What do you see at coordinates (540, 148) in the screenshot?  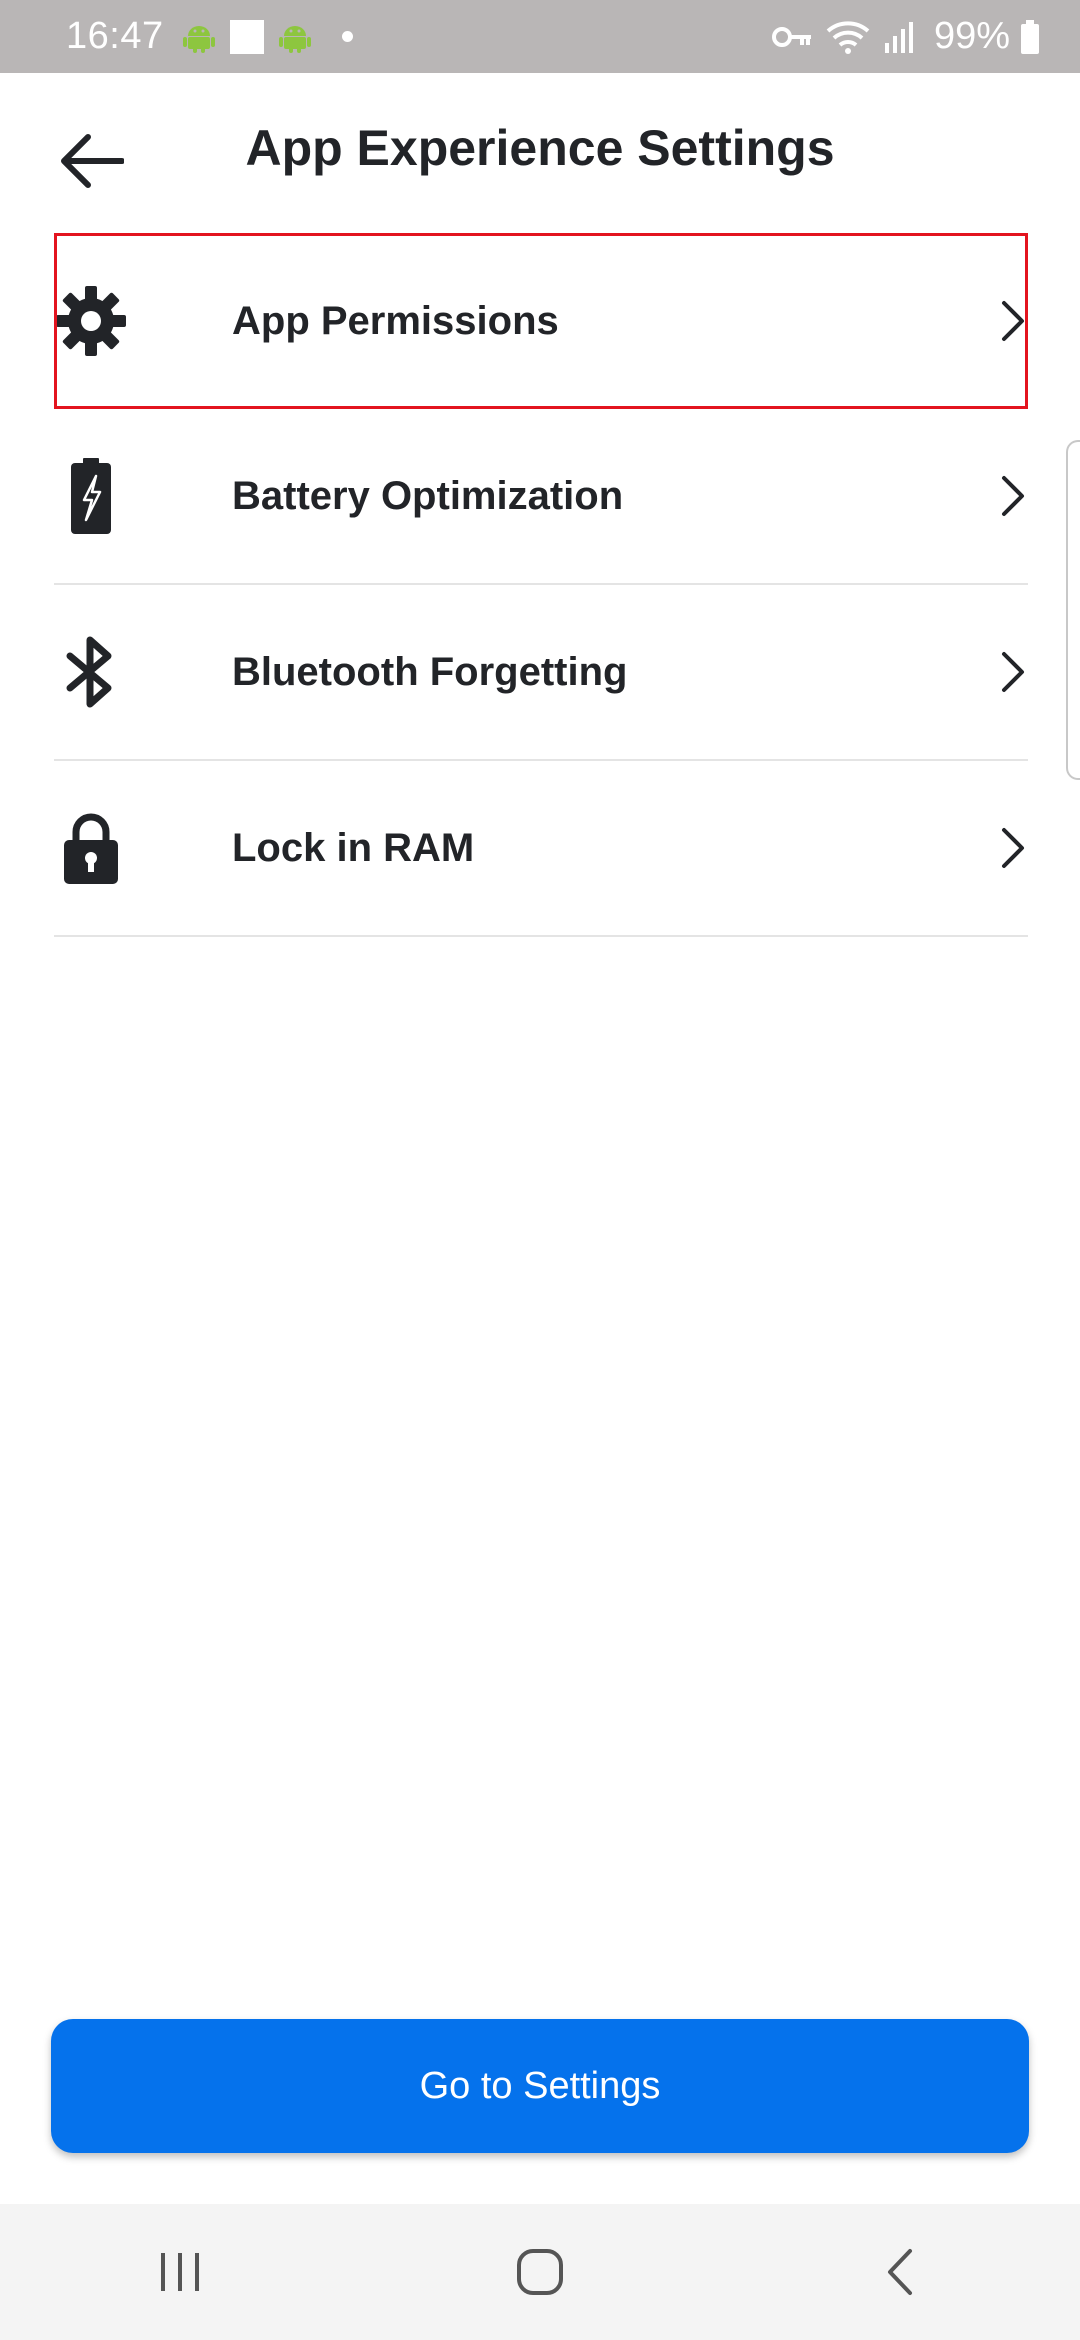 I see `page-title: App Experience Settings` at bounding box center [540, 148].